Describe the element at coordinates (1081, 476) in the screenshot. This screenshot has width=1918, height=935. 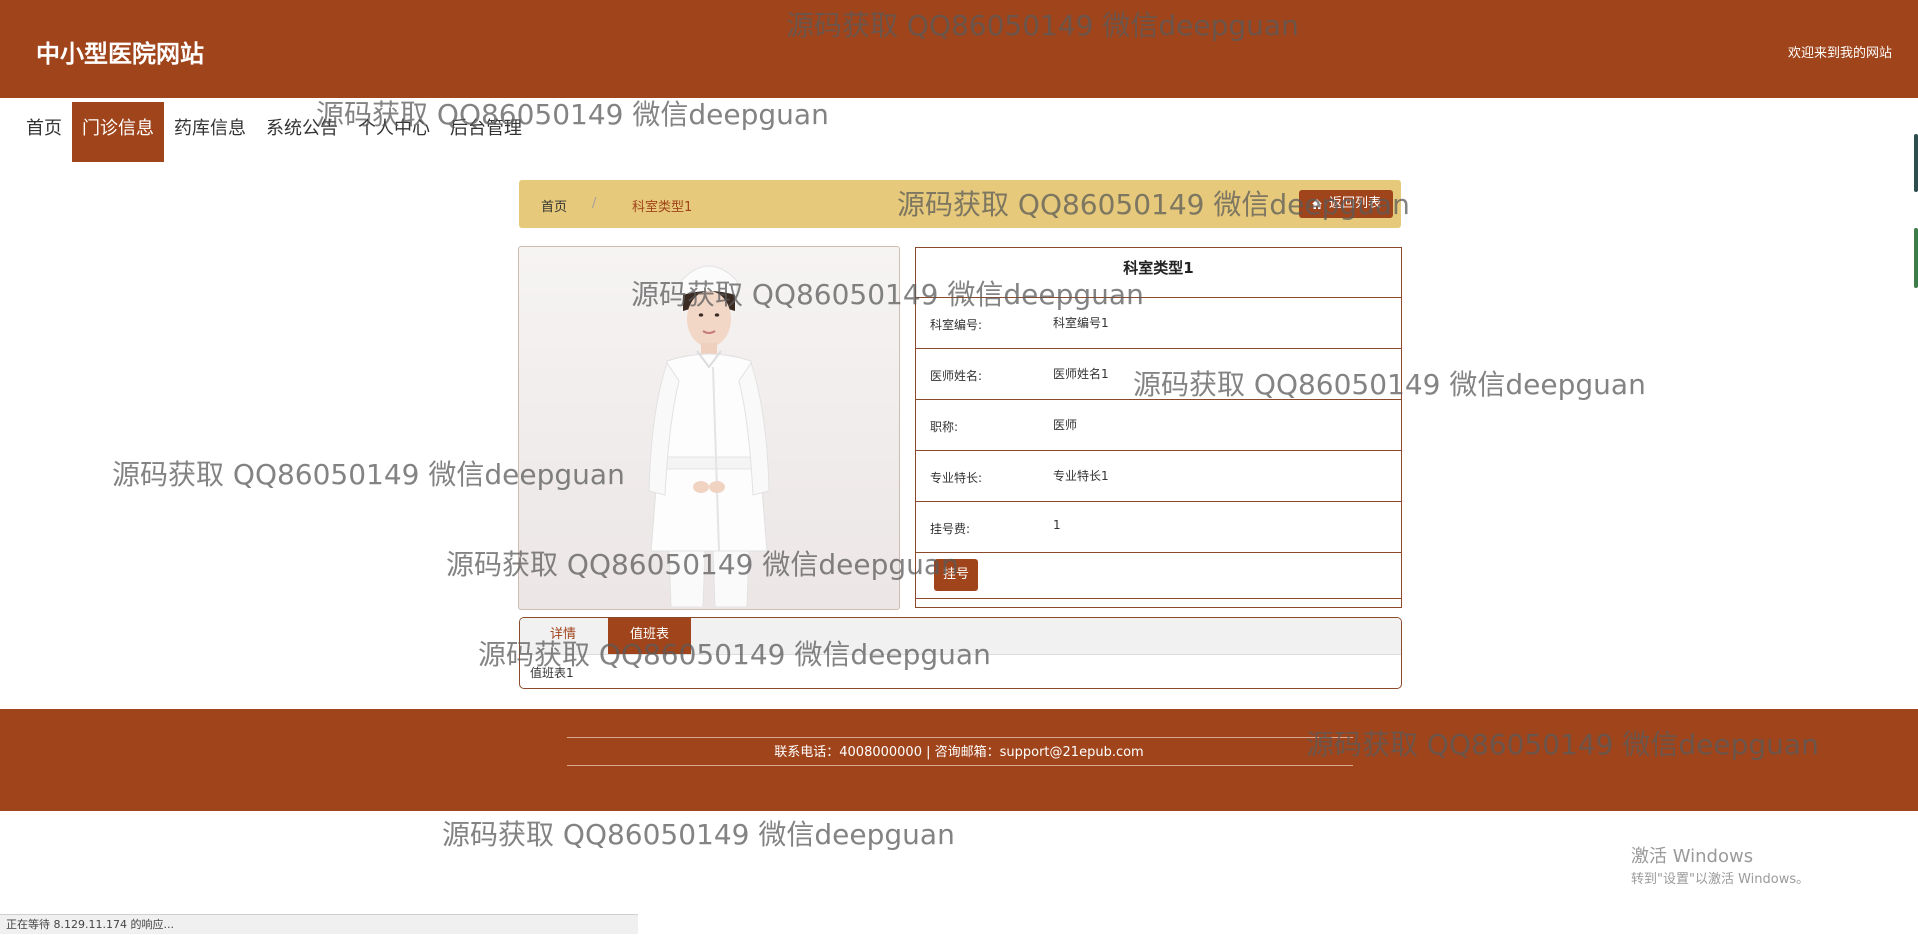
I see `detail-value: 专业特长1` at that location.